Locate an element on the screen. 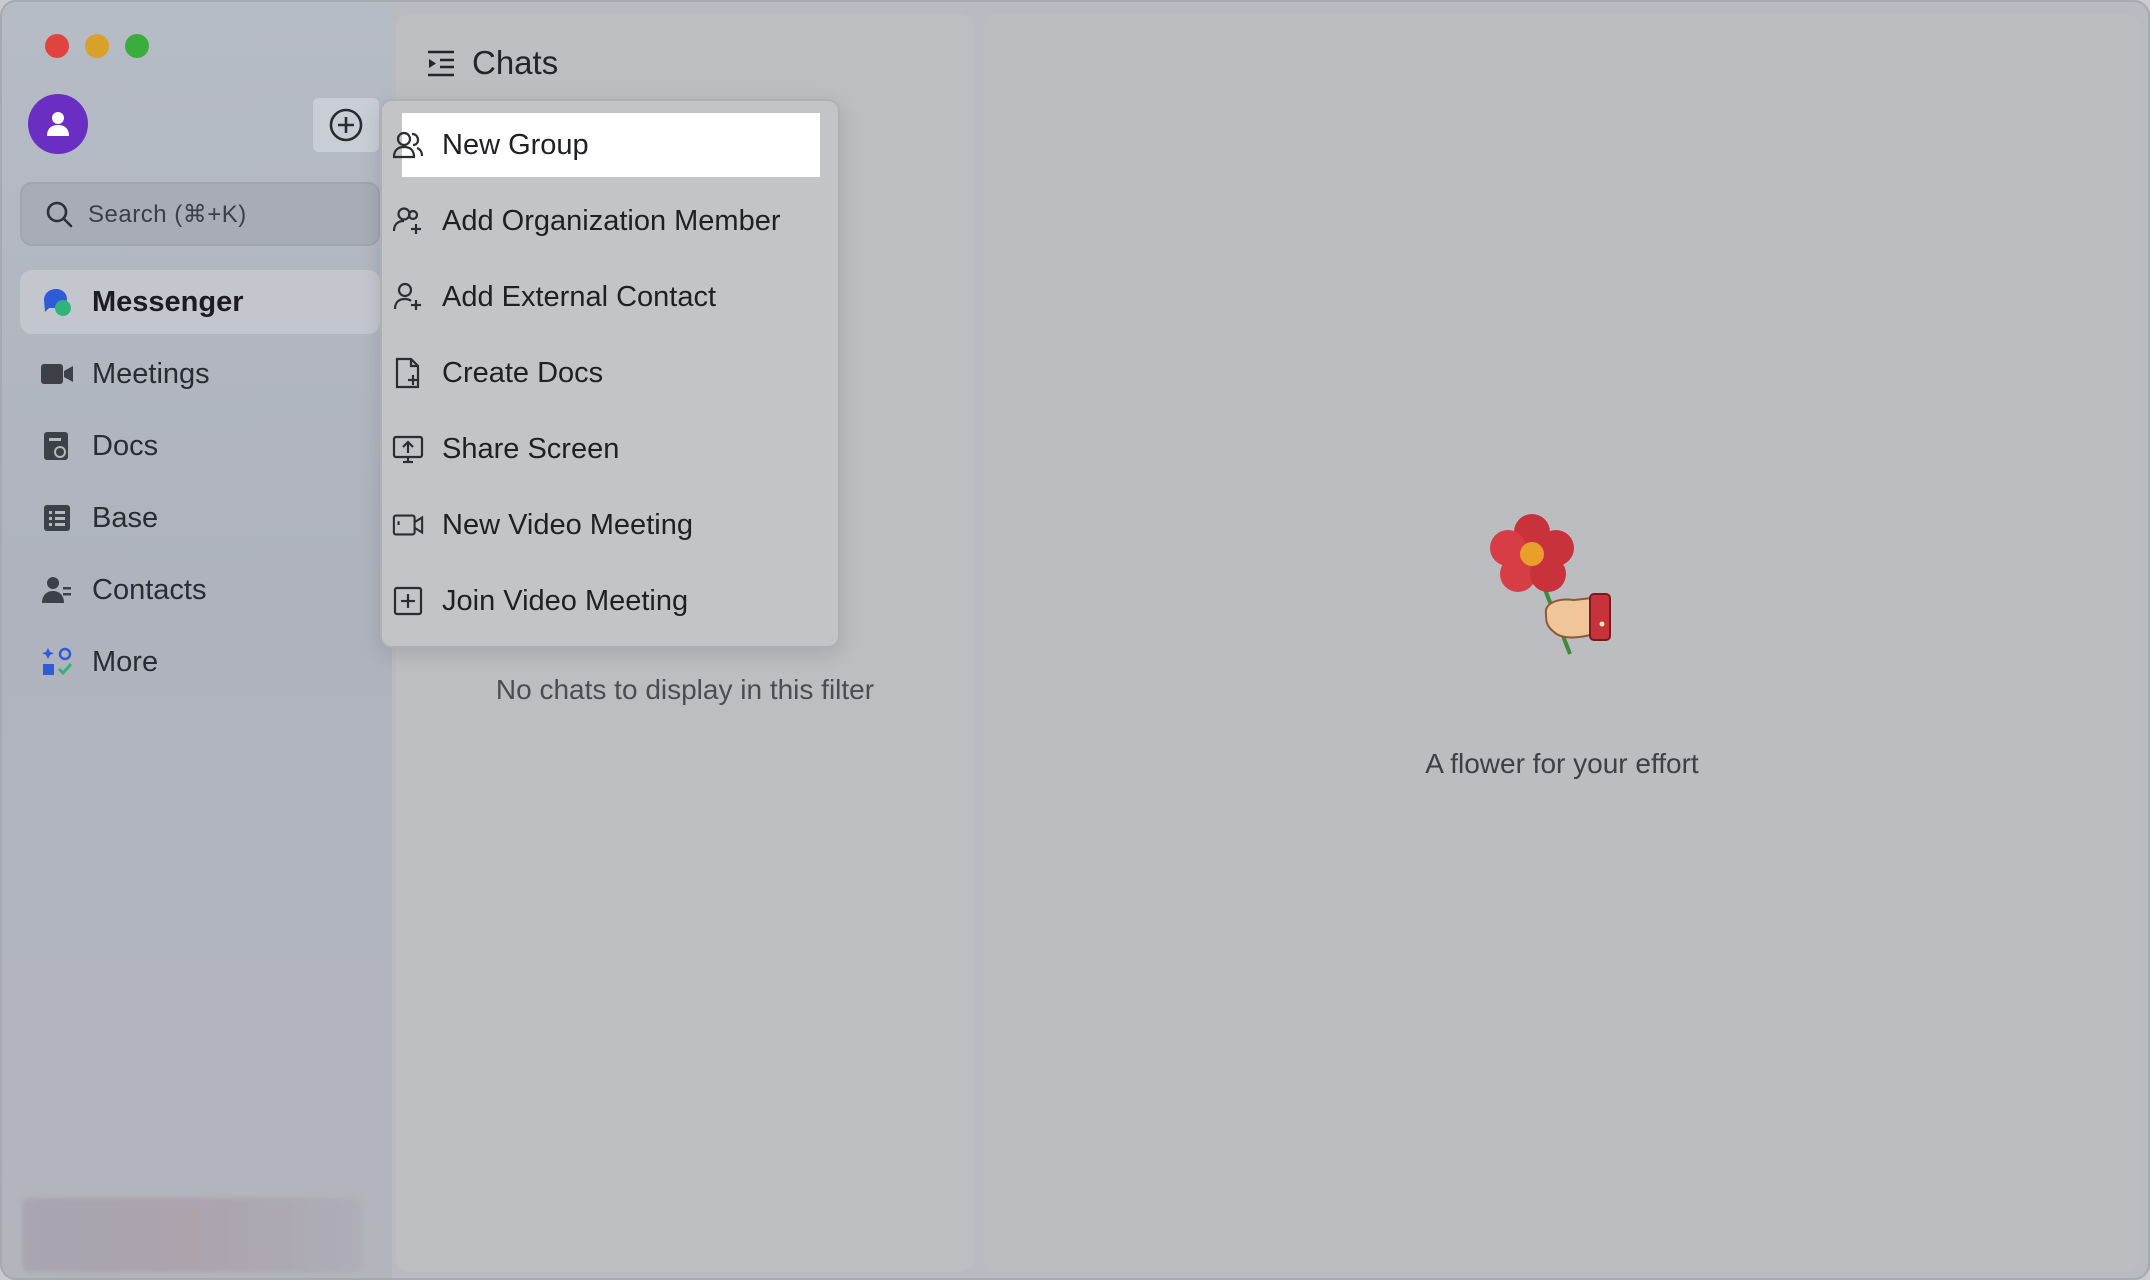  sidebar-item-label: Base is located at coordinates (125, 517).